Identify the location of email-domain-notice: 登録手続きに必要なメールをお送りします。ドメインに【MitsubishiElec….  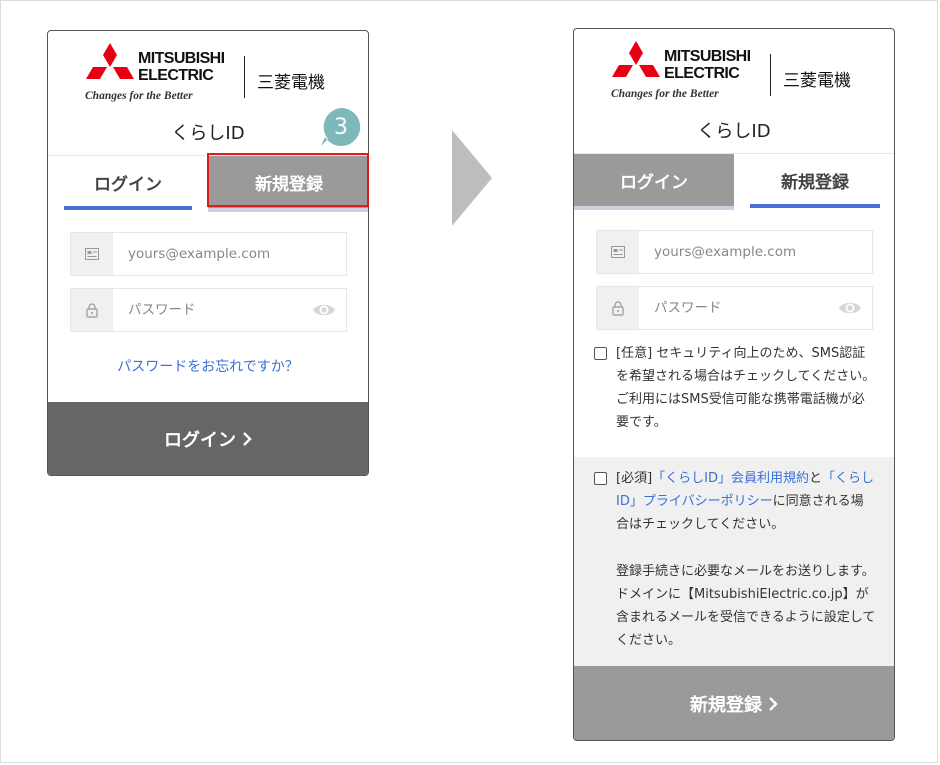
(735, 606).